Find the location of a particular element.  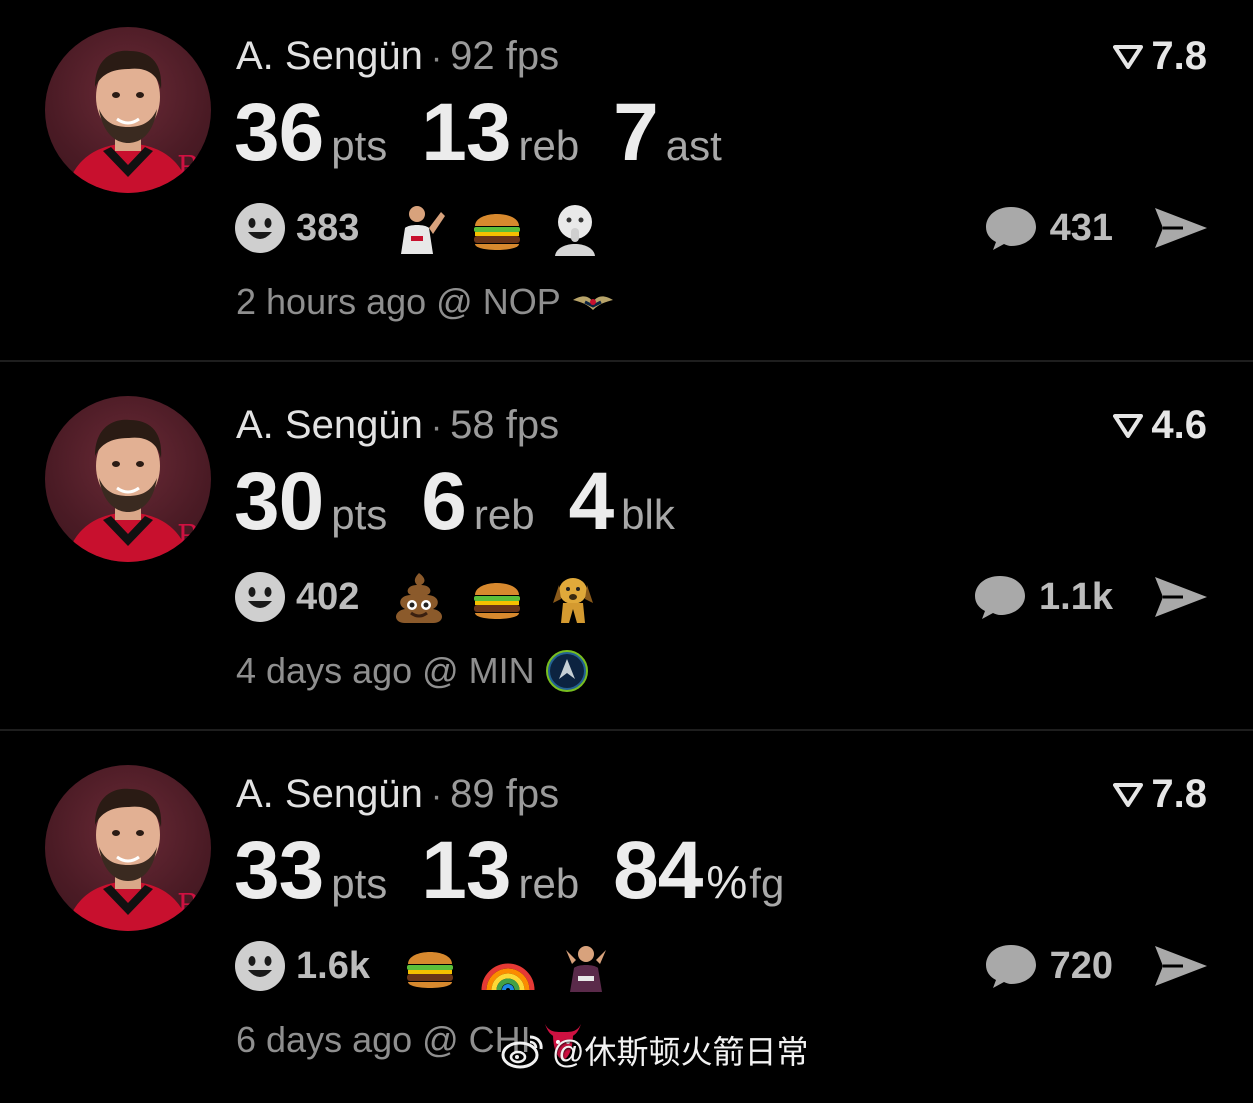

stat-line: 30 pts 6 reb 4 blk is located at coordinates (471, 501).